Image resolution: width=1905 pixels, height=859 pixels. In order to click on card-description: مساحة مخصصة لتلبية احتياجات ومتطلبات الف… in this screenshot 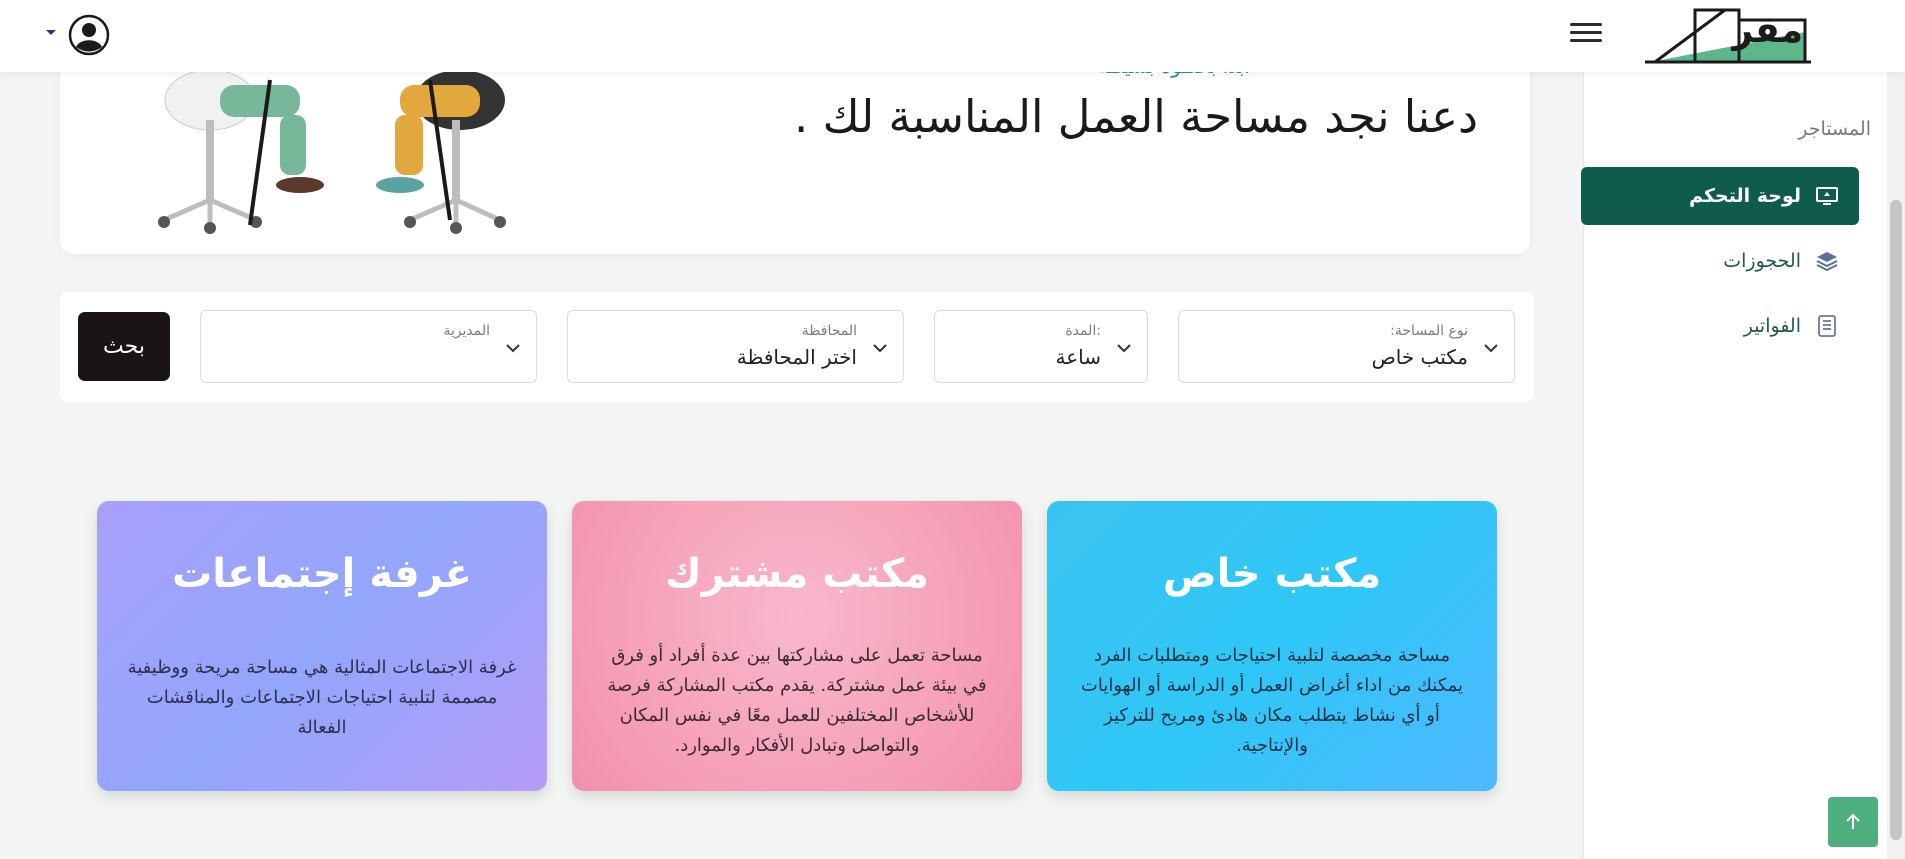, I will do `click(1272, 700)`.